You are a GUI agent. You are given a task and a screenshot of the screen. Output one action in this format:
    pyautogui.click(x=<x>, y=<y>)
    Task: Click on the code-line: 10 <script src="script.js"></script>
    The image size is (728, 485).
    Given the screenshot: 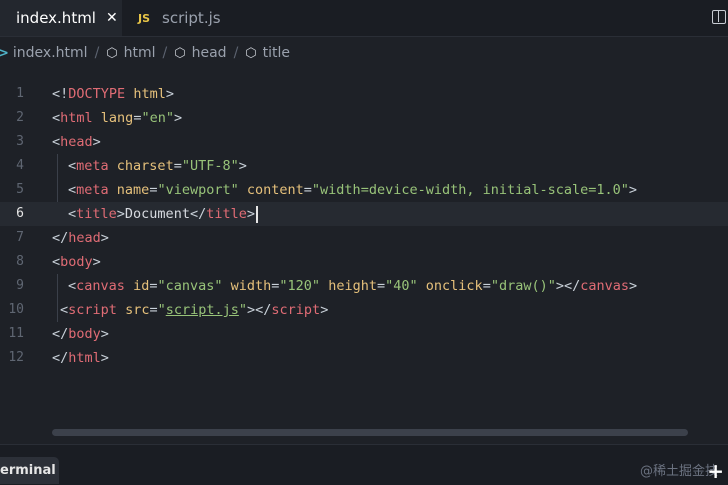 What is the action you would take?
    pyautogui.click(x=364, y=310)
    